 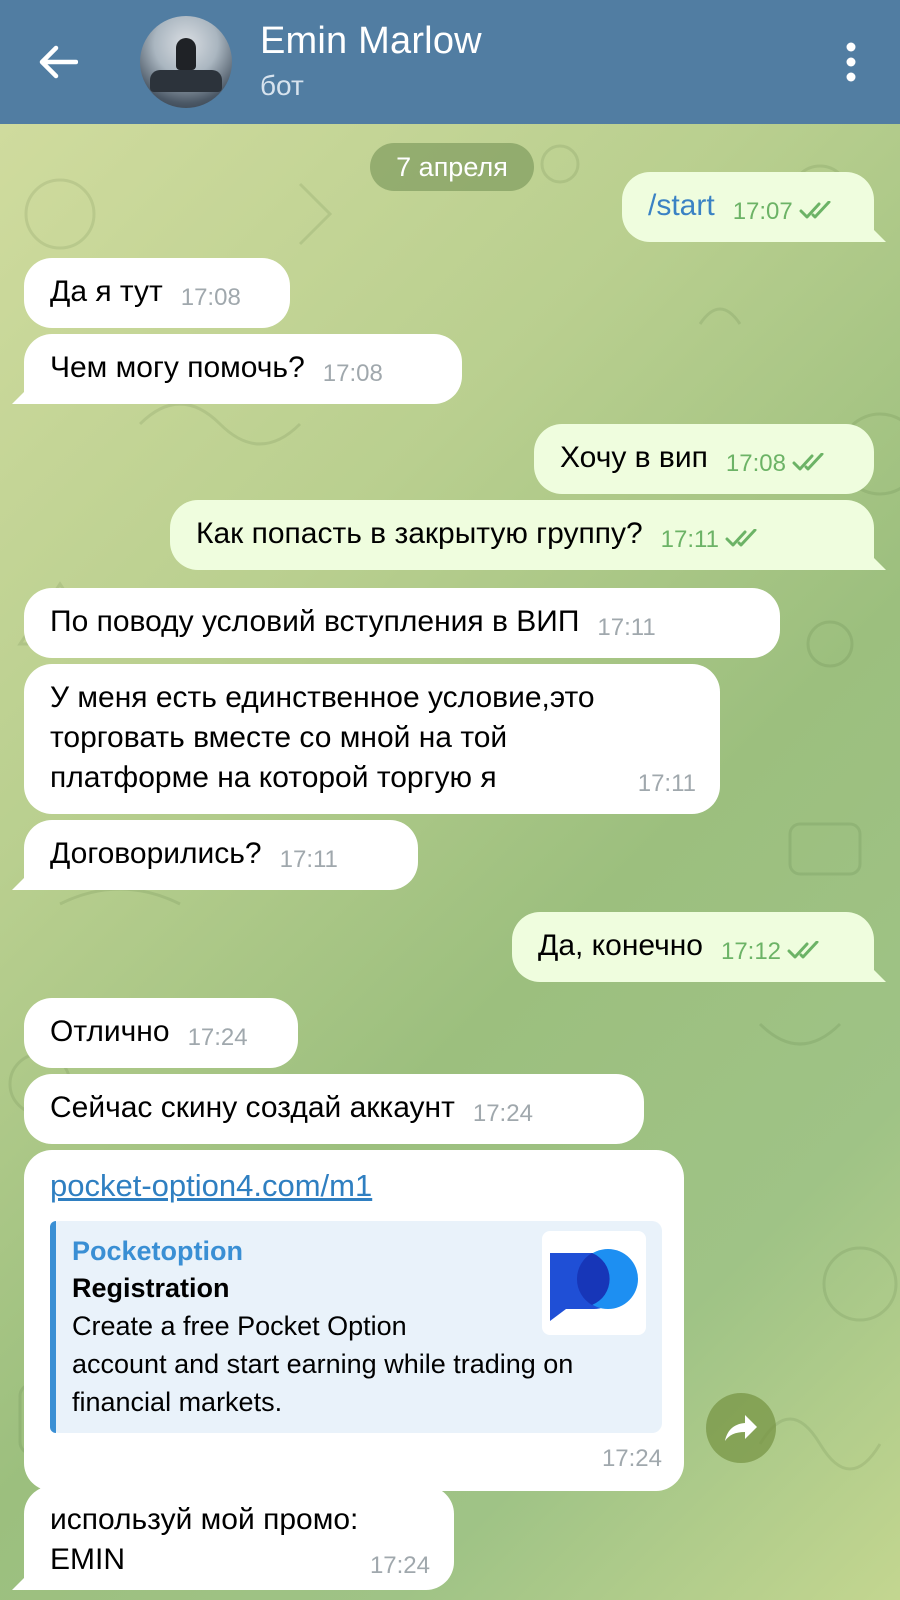 I want to click on share-forward-icon, so click(x=741, y=1428).